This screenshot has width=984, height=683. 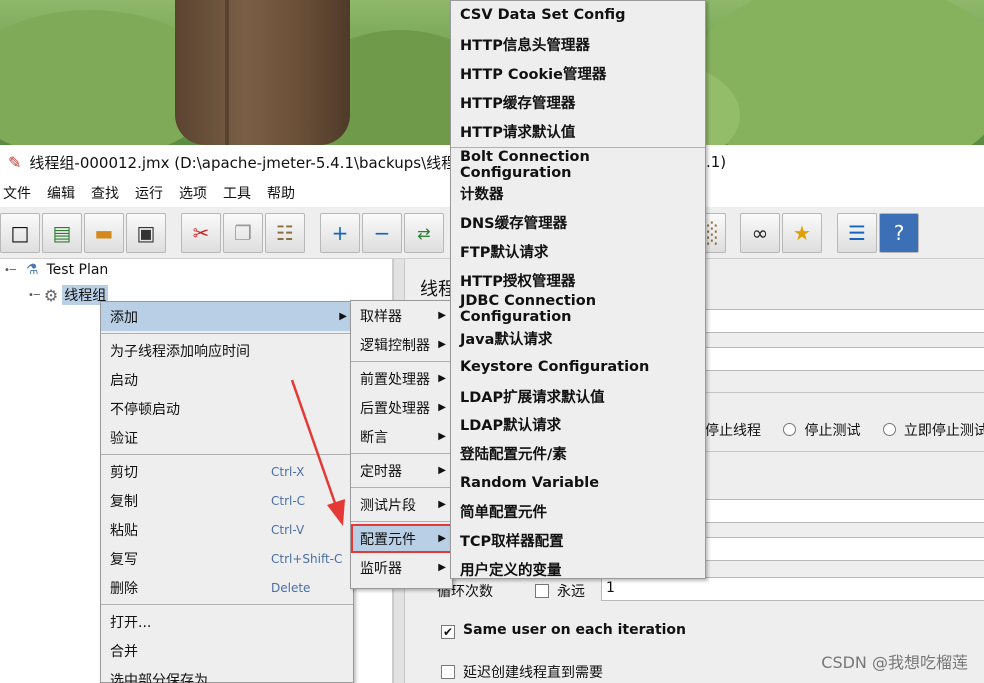 I want to click on annotation-arrow-shaft, so click(x=314, y=443).